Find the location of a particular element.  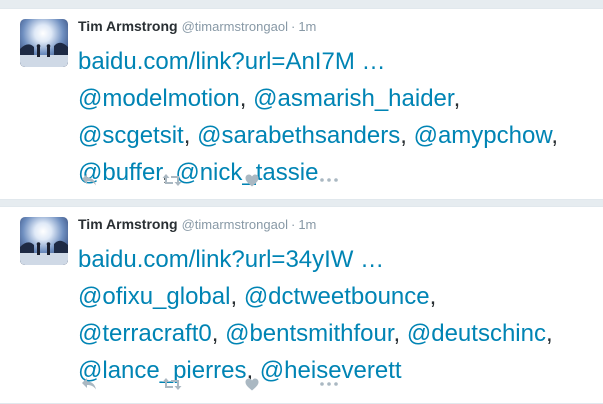

mention-link: @bentsmithfour is located at coordinates (309, 333).